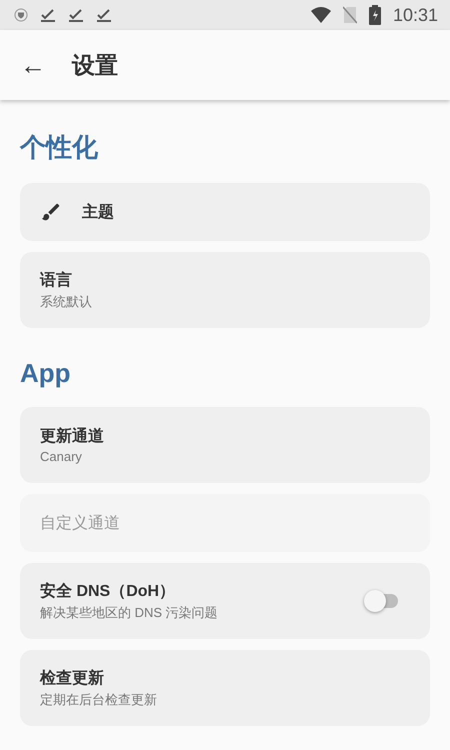 Image resolution: width=450 pixels, height=750 pixels. What do you see at coordinates (374, 15) in the screenshot?
I see `battery-icon` at bounding box center [374, 15].